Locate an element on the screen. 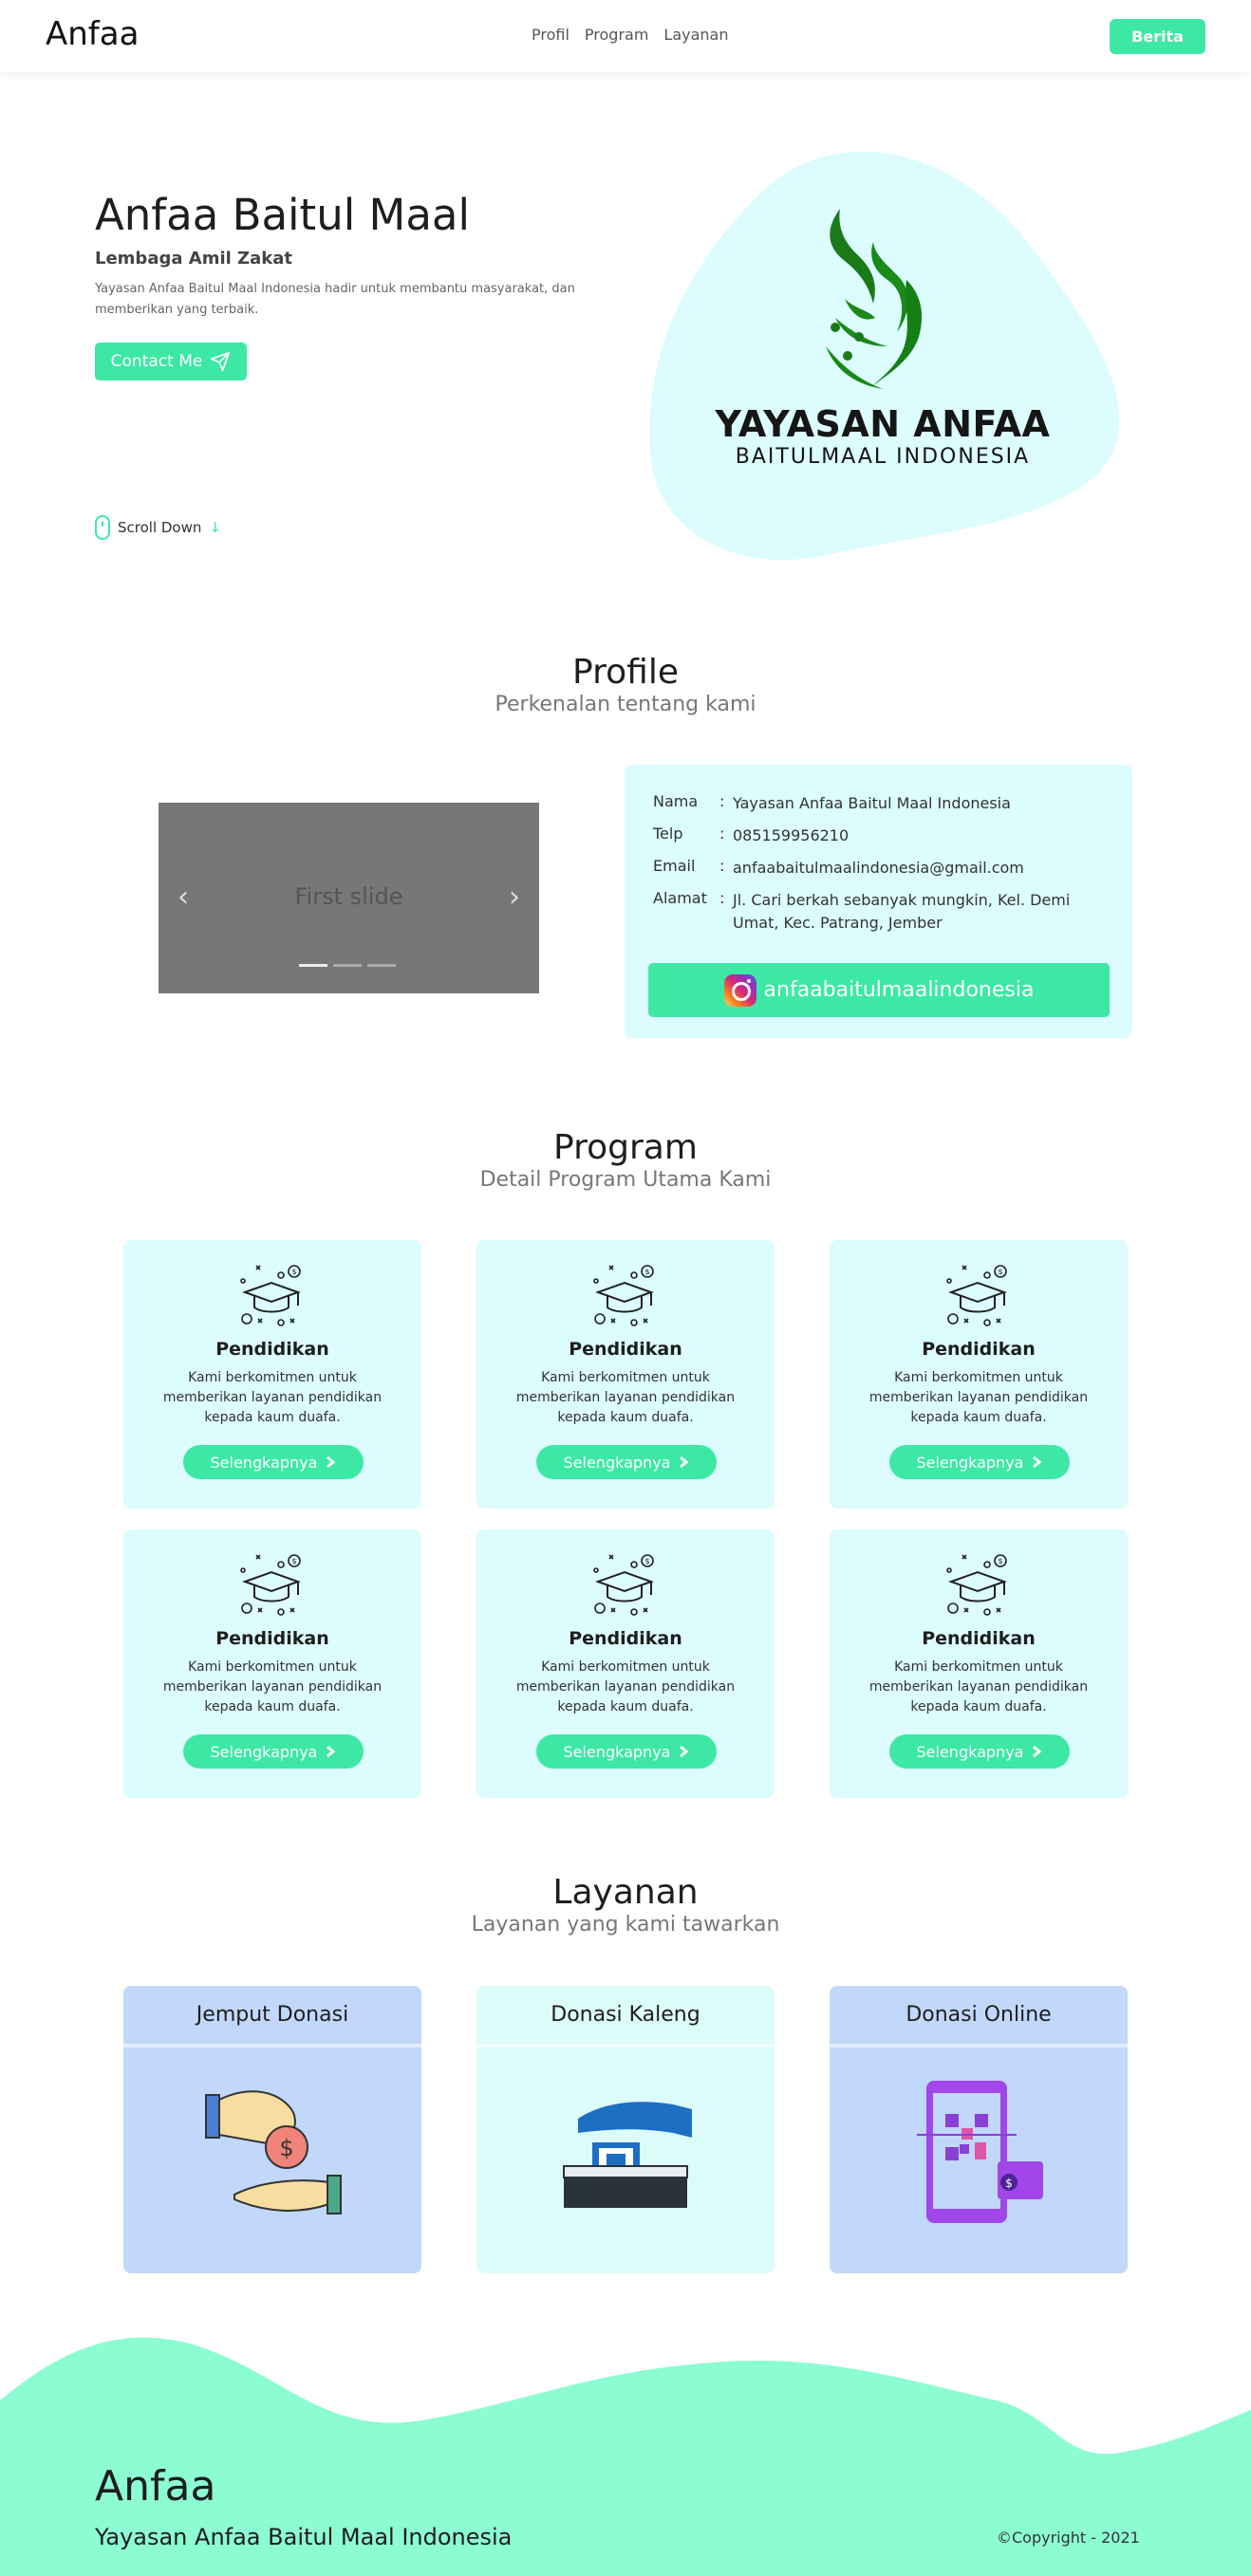 The image size is (1251, 2576). profile-title: Profile is located at coordinates (625, 672).